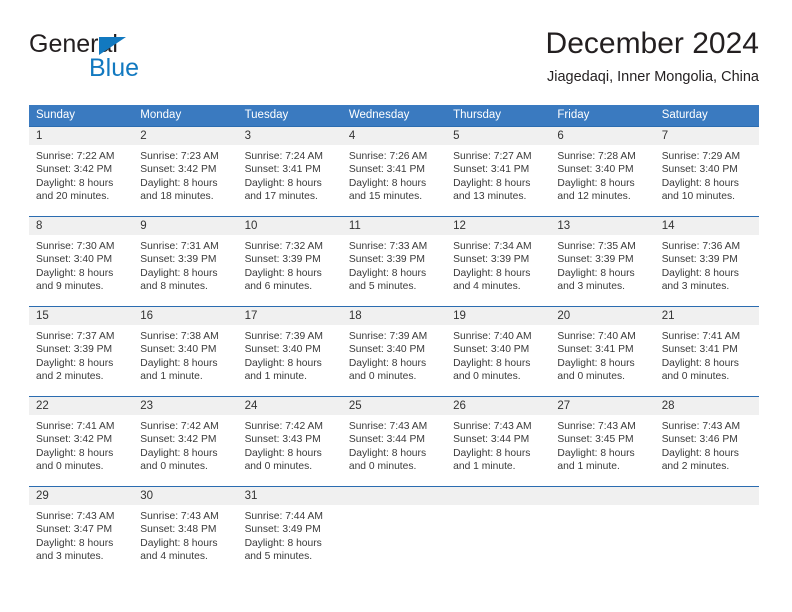 The height and width of the screenshot is (612, 792). What do you see at coordinates (179, 336) in the screenshot?
I see `sunrise-text: Sunrise: 7:38 AM` at bounding box center [179, 336].